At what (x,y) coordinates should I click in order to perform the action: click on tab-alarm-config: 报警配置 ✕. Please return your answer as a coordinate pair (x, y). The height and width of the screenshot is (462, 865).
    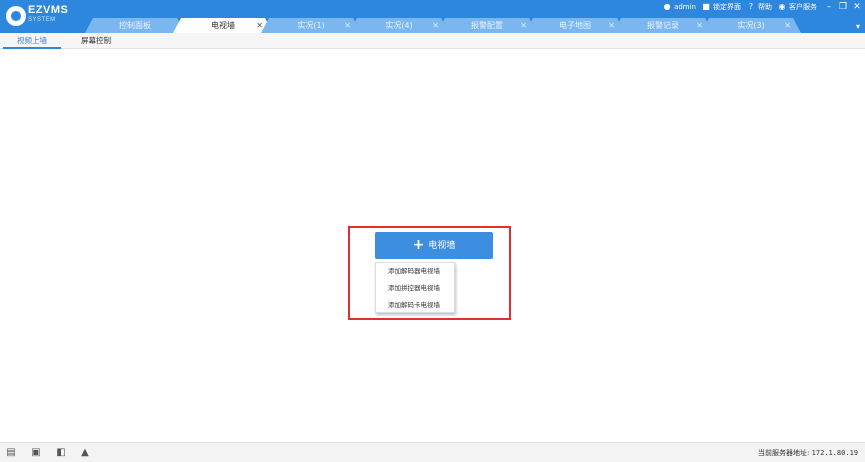
    Looking at the image, I should click on (487, 25).